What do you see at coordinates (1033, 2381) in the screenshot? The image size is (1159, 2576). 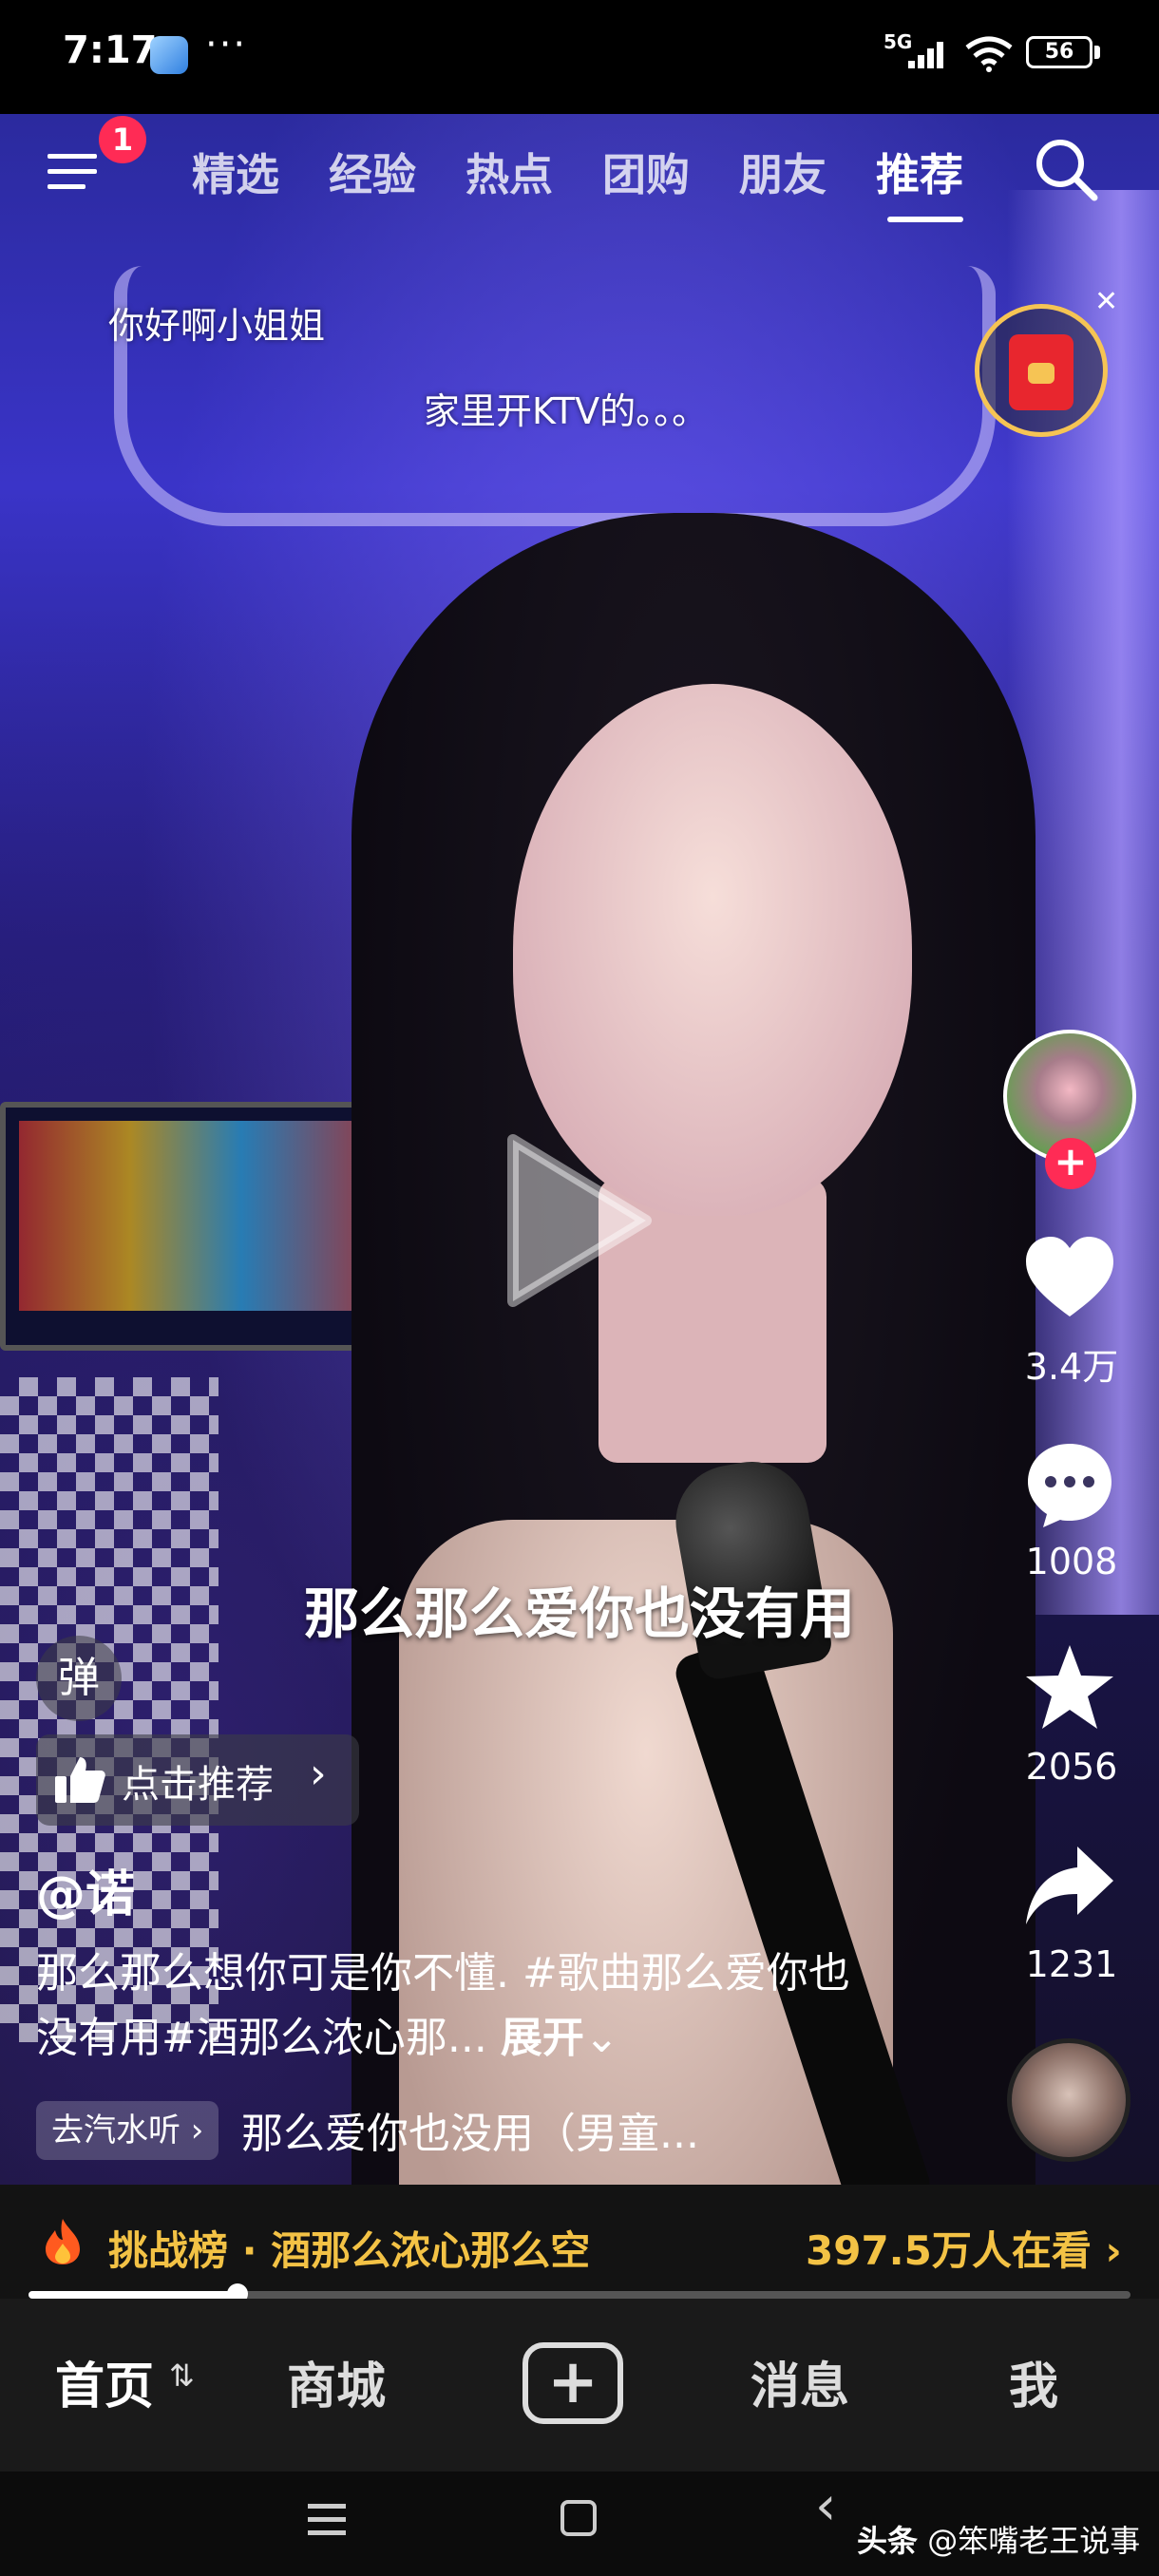 I see `nav-me: 我` at bounding box center [1033, 2381].